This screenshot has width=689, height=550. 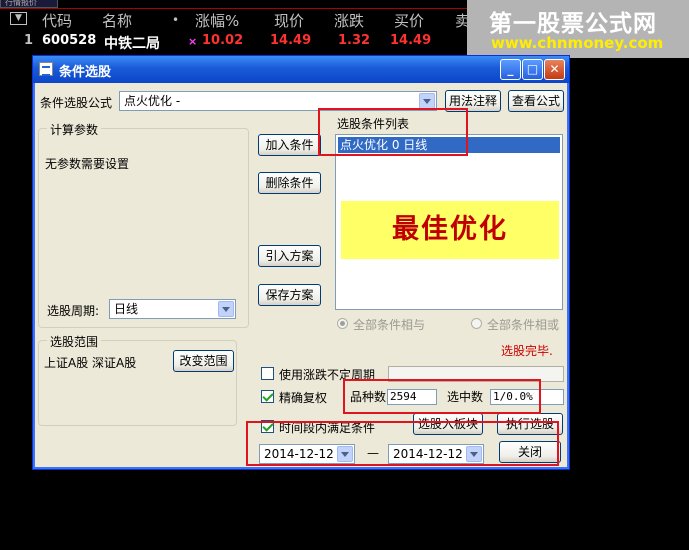 I want to click on condition-list: 点火优化 0 日线 最佳优化, so click(x=449, y=222).